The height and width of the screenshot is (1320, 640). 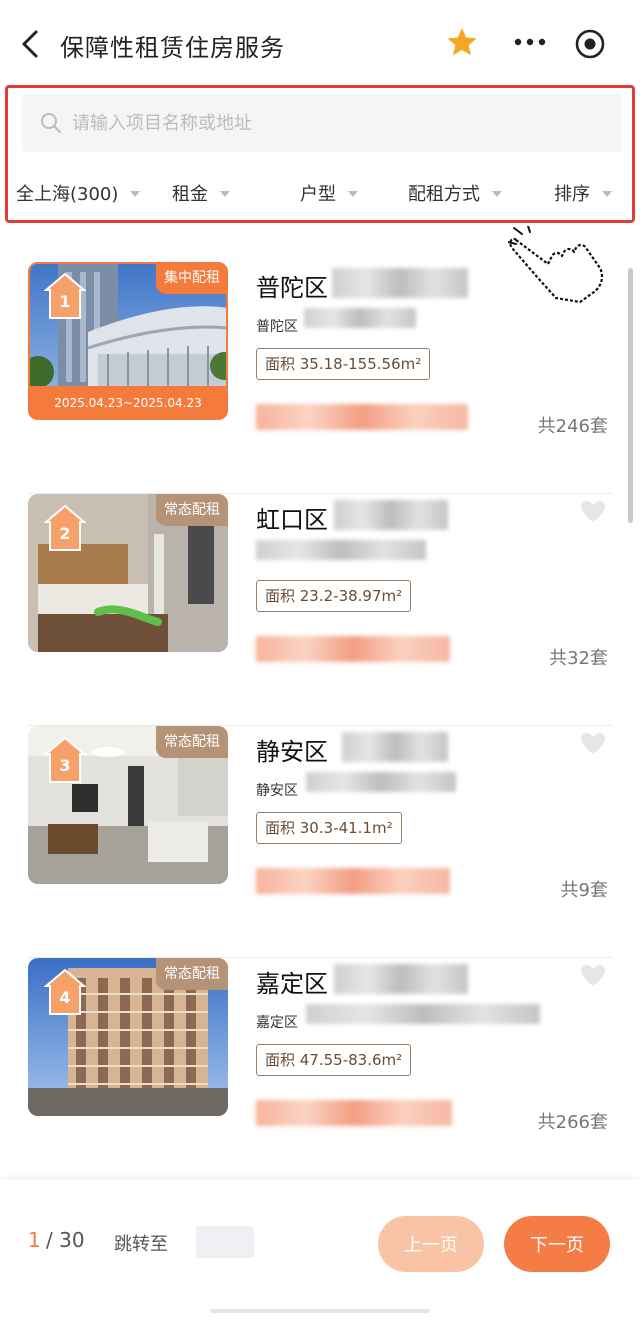 I want to click on area-range-tag: 面积 47.55-83.6m², so click(x=334, y=1060).